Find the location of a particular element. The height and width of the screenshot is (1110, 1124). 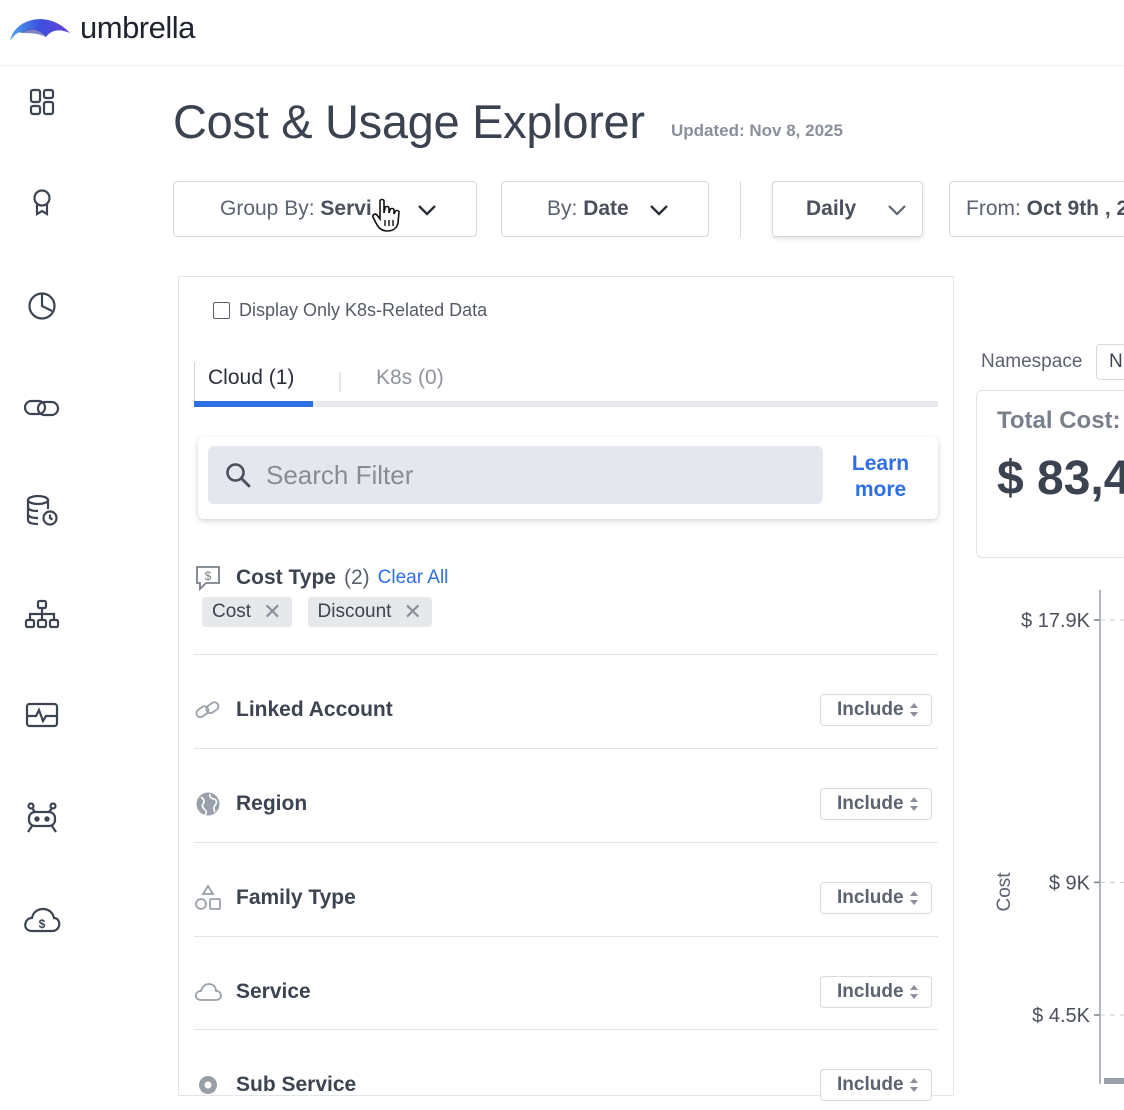

dollar-comment-icon: $ is located at coordinates (208, 579).